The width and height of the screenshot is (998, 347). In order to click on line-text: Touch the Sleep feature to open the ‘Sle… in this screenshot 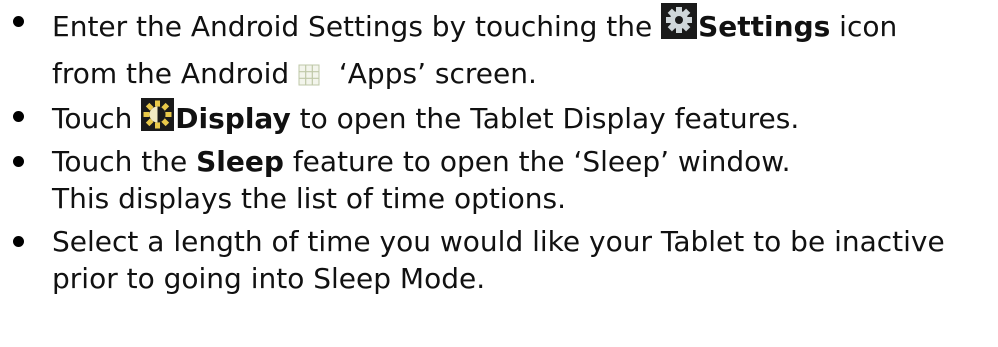, I will do `click(525, 161)`.